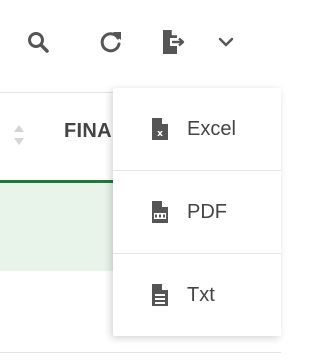 The image size is (320, 361). I want to click on excel-file-icon: x, so click(160, 129).